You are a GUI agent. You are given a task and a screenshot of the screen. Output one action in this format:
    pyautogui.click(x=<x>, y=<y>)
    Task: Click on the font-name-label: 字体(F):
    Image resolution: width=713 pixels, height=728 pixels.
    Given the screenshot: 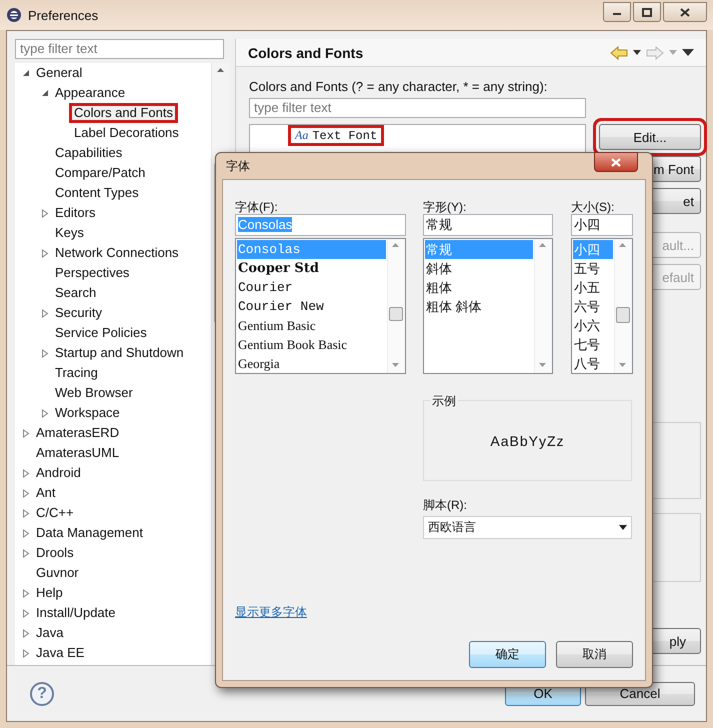 What is the action you would take?
    pyautogui.click(x=257, y=206)
    